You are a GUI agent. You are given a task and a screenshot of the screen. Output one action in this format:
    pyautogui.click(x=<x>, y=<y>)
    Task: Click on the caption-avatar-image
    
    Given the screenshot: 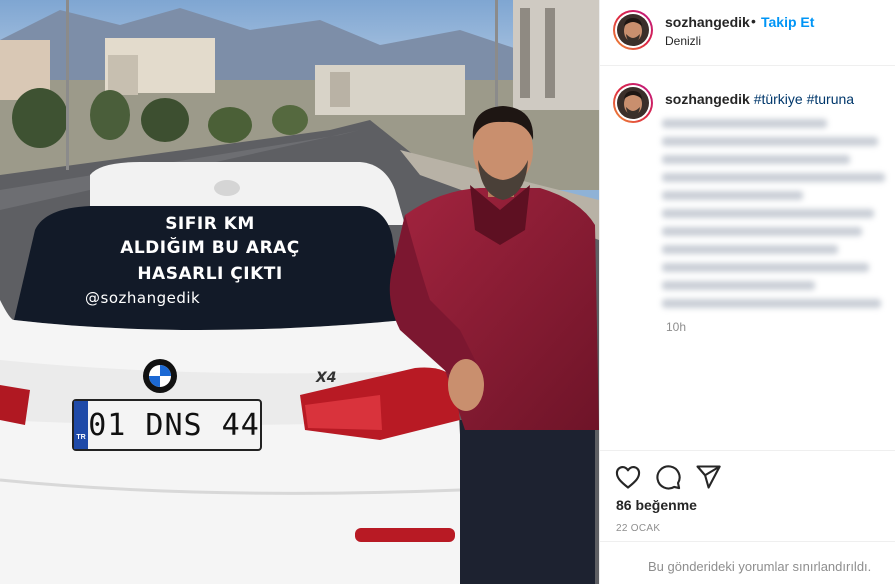 What is the action you would take?
    pyautogui.click(x=633, y=103)
    